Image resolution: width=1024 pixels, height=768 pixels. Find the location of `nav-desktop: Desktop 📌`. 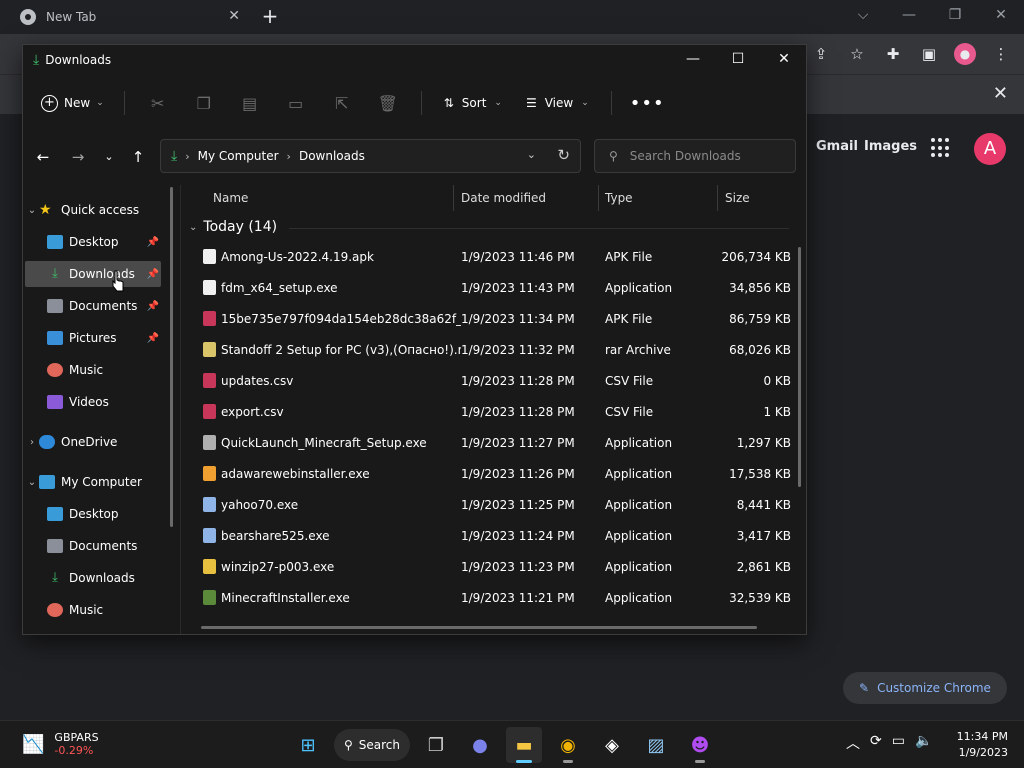

nav-desktop: Desktop 📌 is located at coordinates (93, 242).